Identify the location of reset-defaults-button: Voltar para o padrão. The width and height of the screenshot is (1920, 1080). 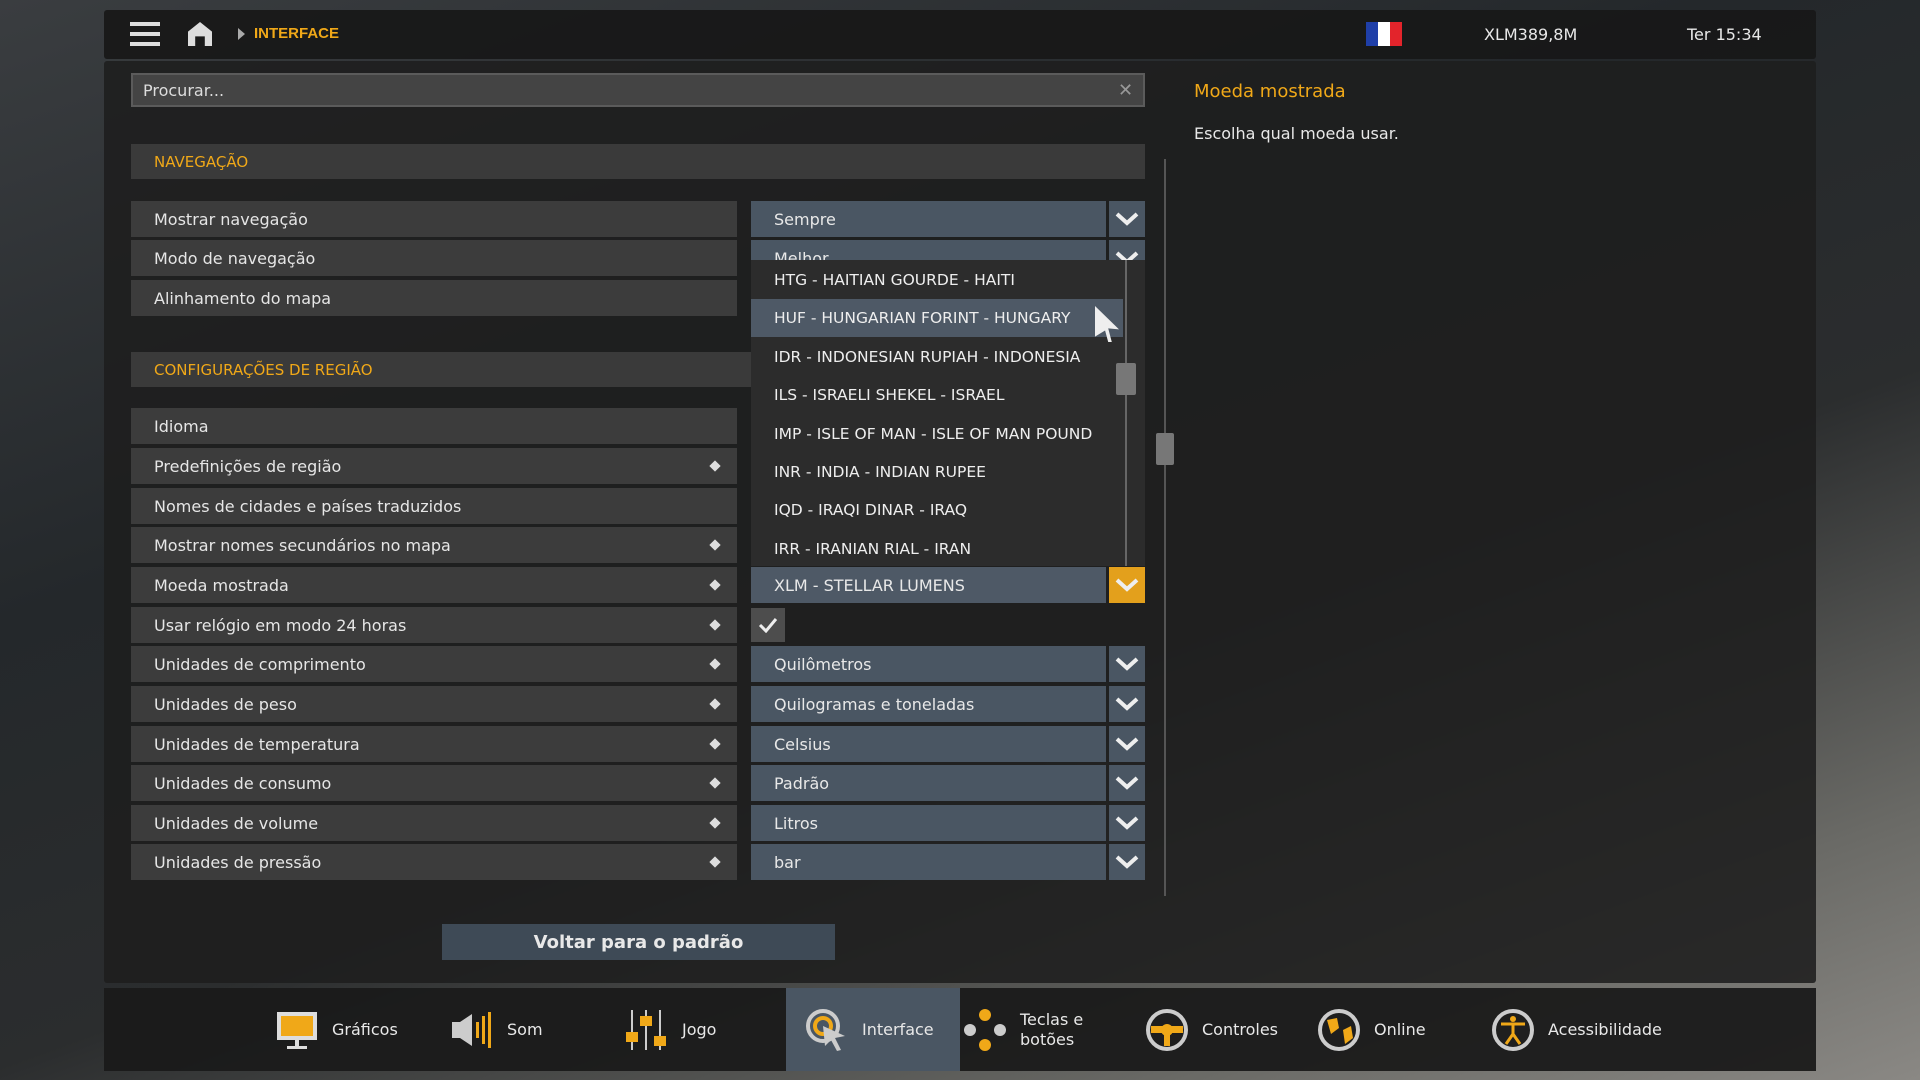
(638, 942).